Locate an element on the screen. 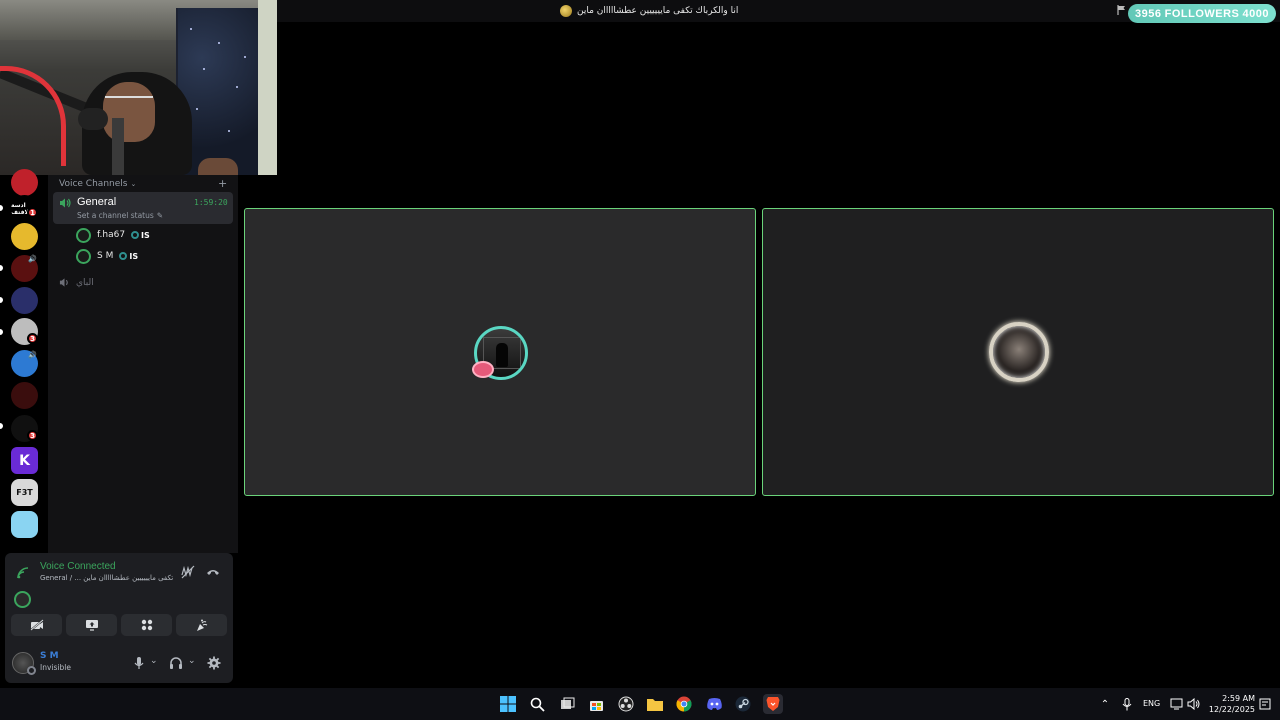  activities-button is located at coordinates (146, 625).